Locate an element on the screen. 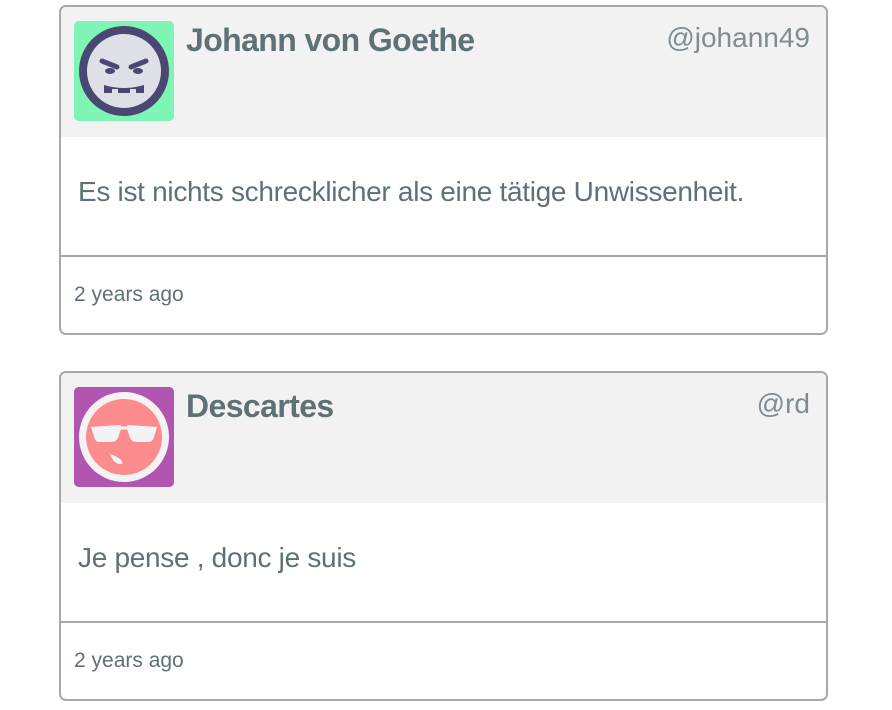 The image size is (892, 710). angry-face-icon is located at coordinates (124, 71).